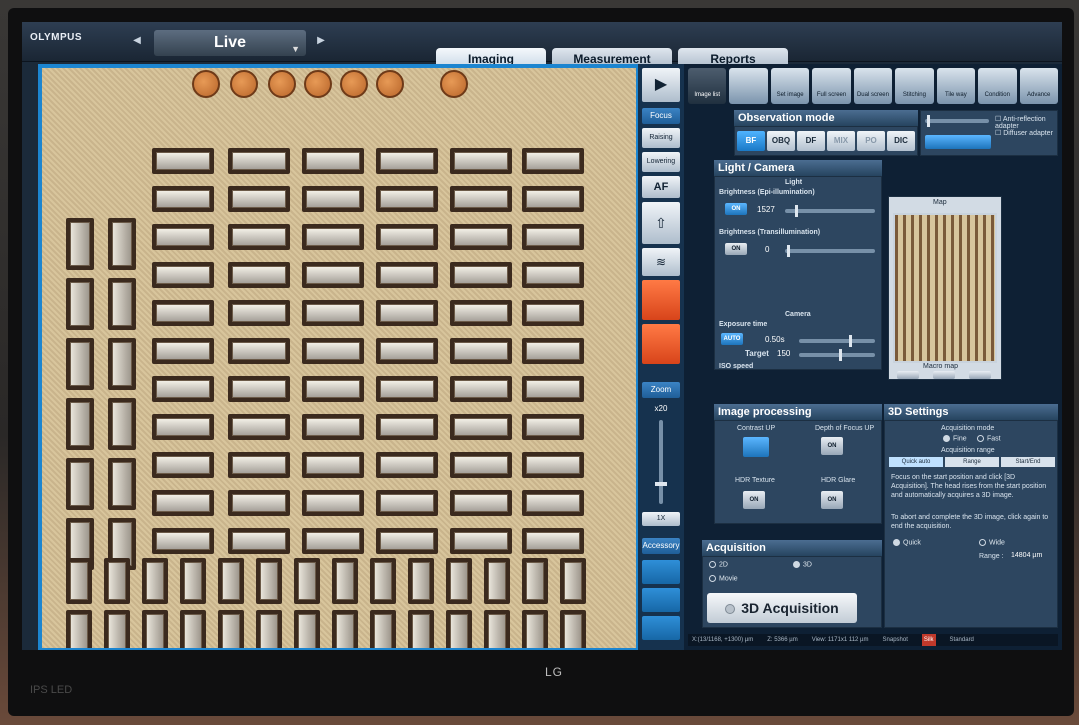 The image size is (1079, 725). I want to click on zoom-slider-knob, so click(661, 484).